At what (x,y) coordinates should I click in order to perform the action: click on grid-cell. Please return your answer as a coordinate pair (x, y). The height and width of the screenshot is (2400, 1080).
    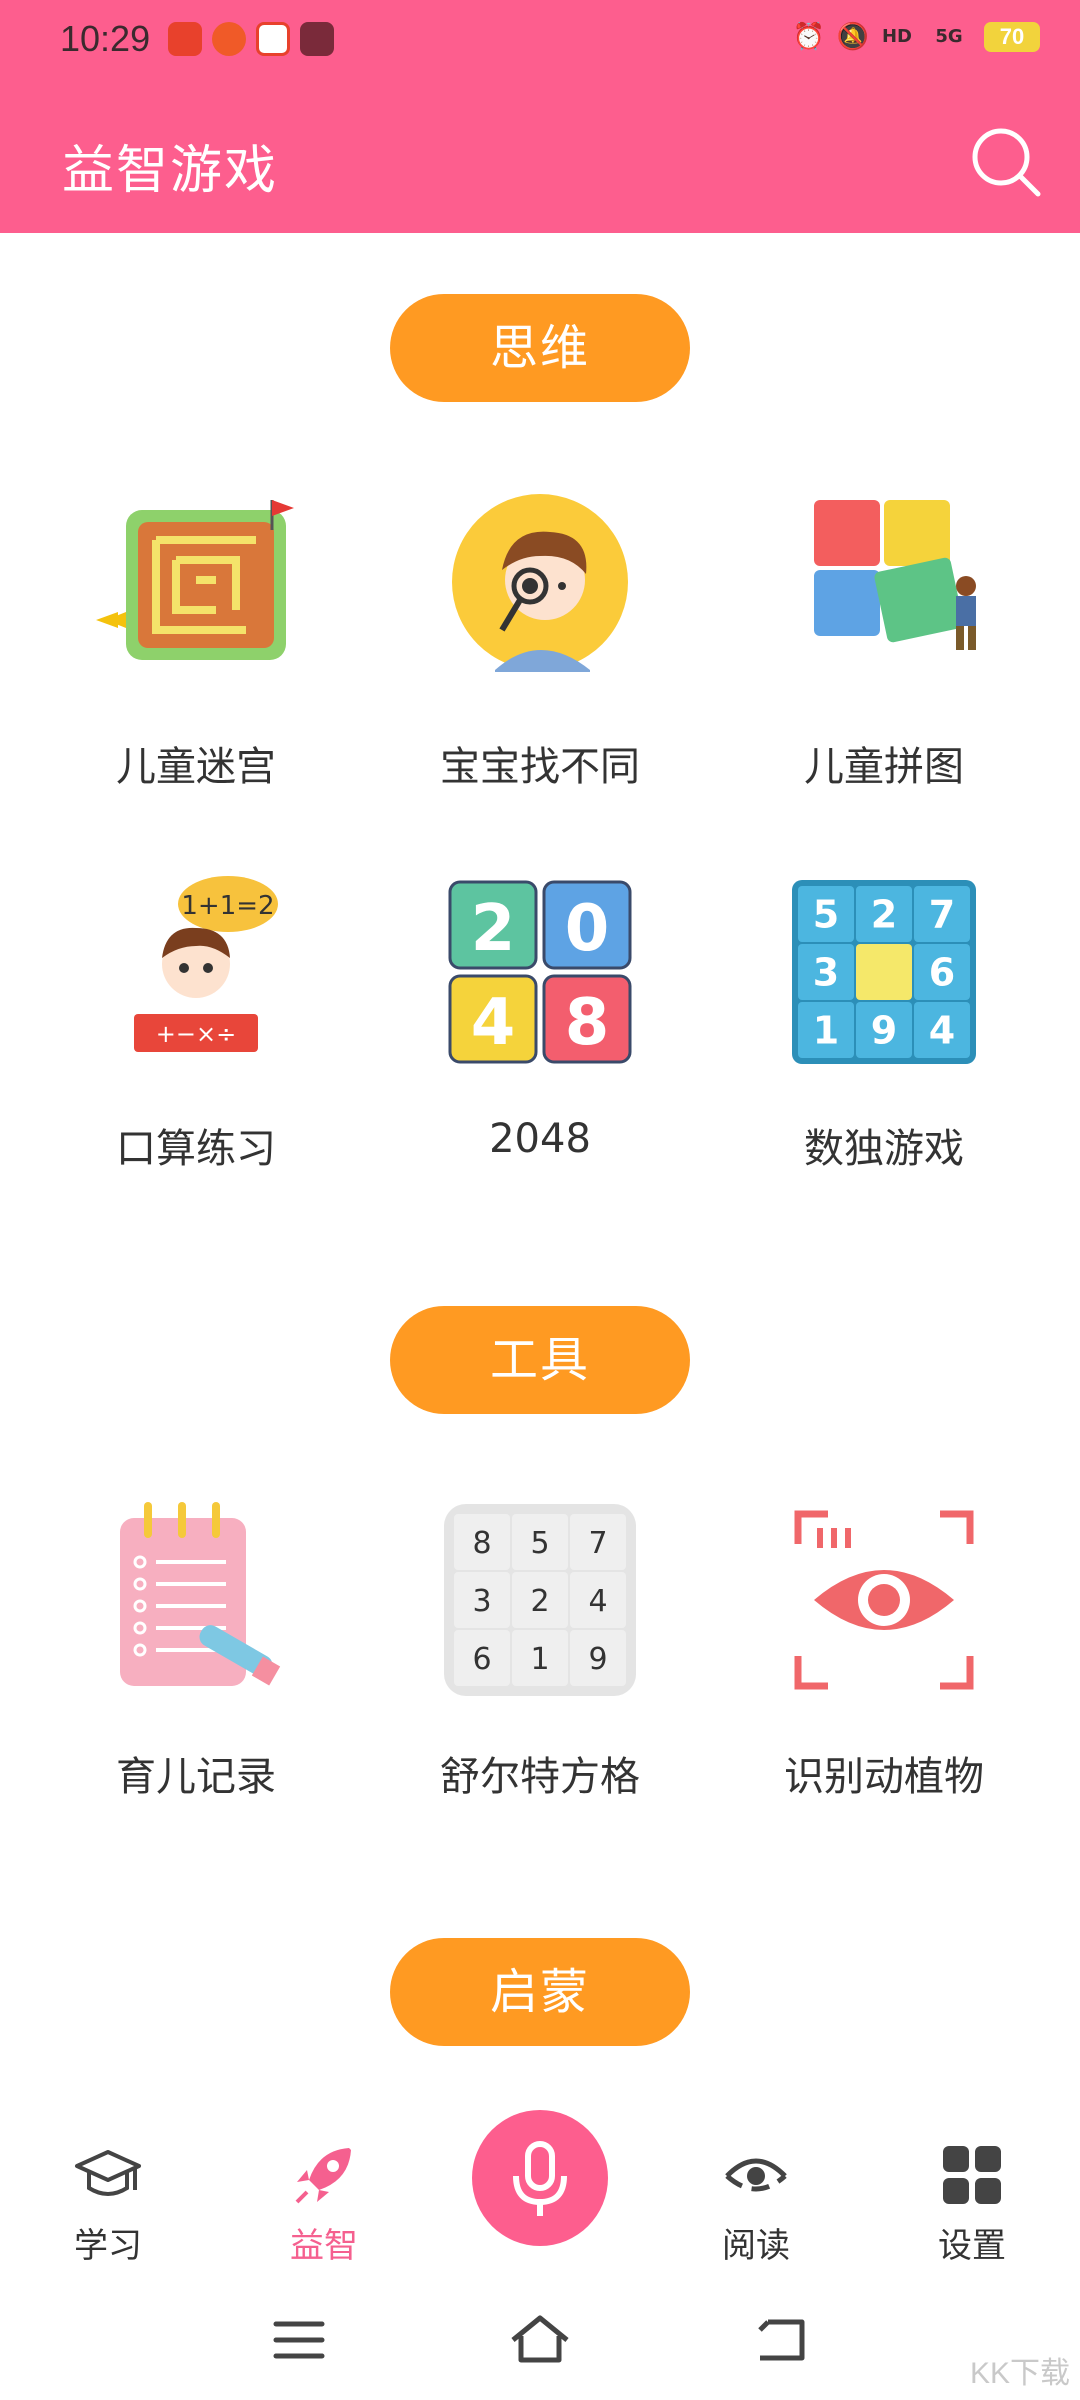
    Looking at the image, I should click on (884, 972).